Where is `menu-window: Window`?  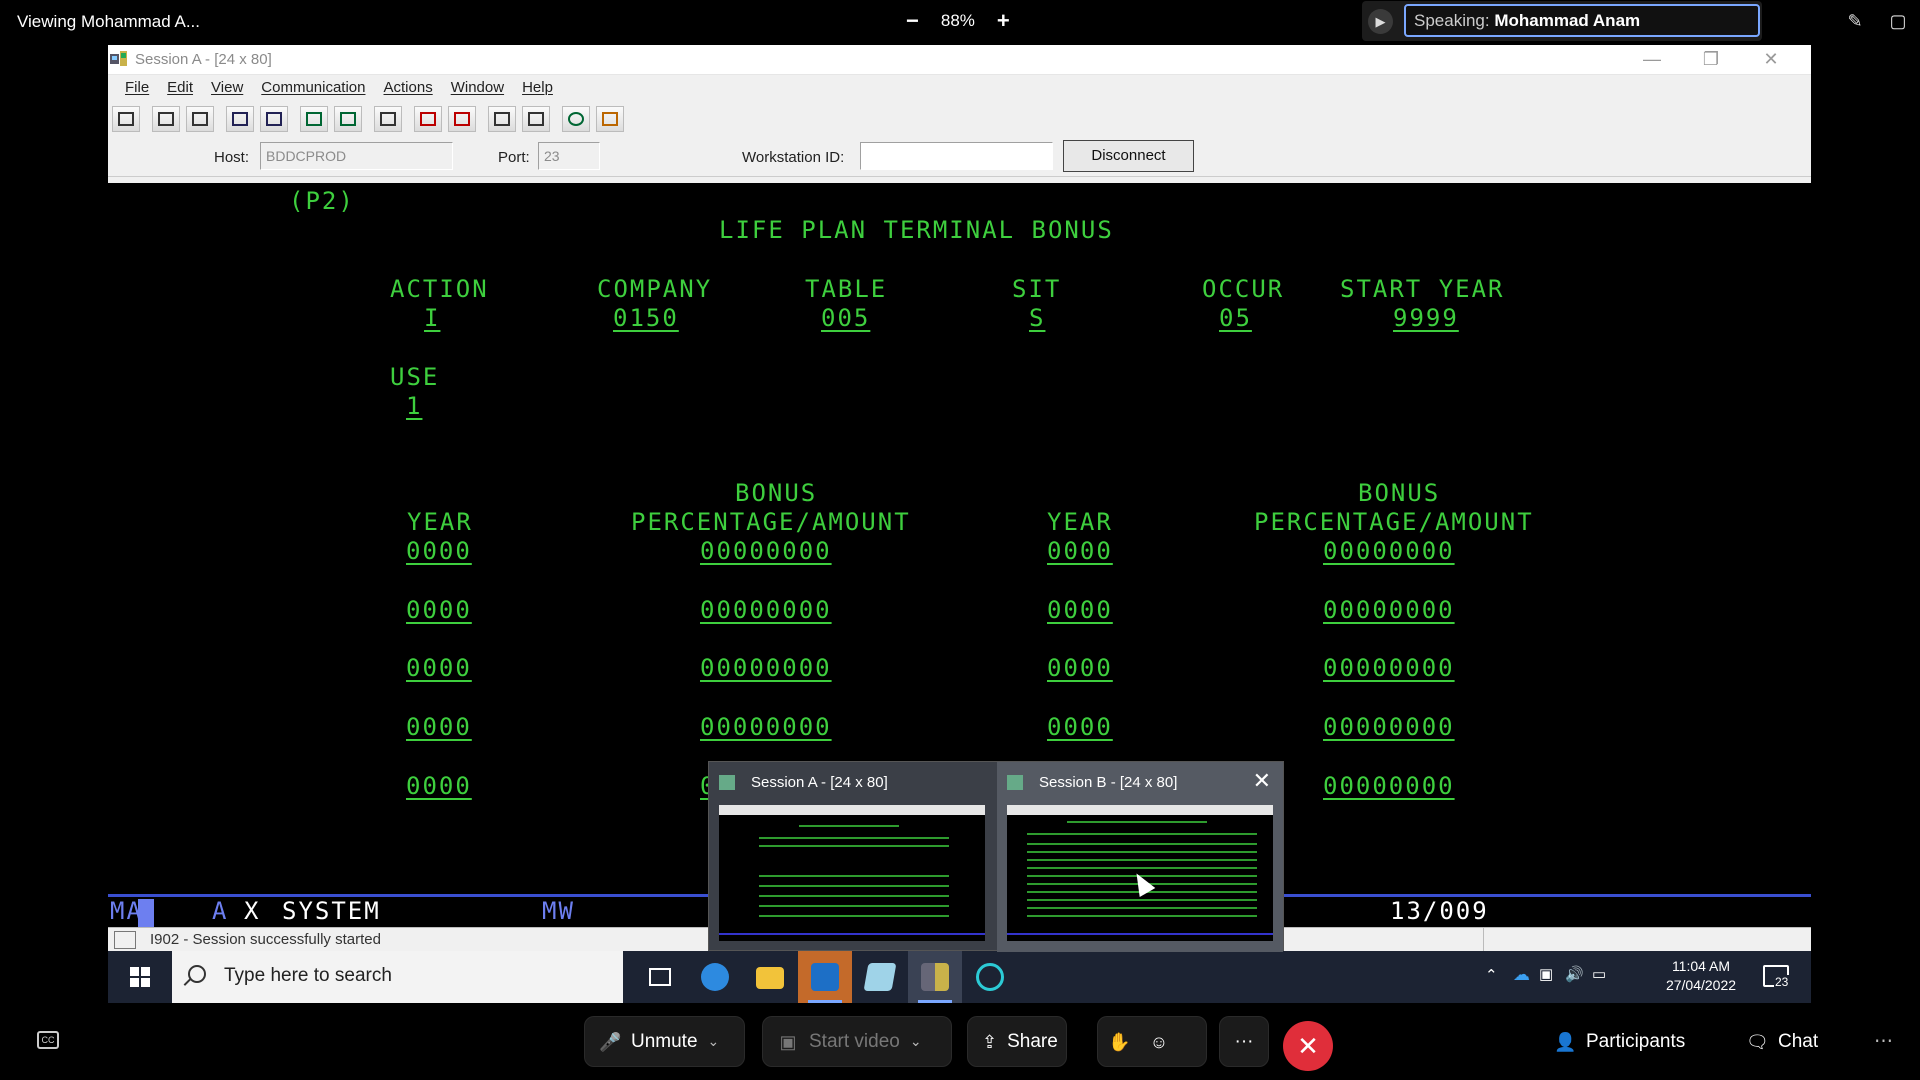
menu-window: Window is located at coordinates (477, 88).